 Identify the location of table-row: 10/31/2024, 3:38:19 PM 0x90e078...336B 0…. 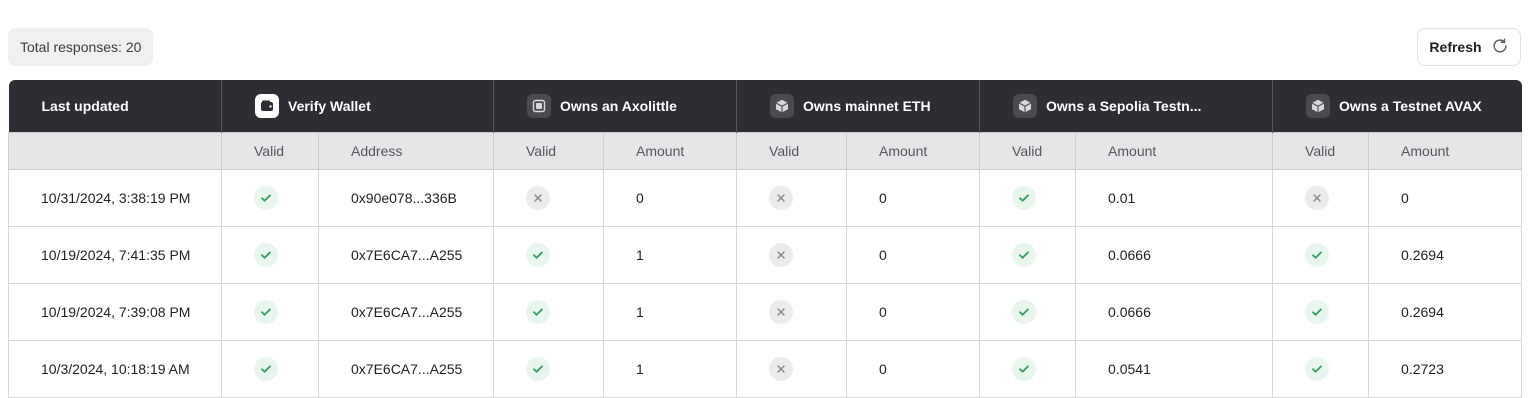
(765, 197).